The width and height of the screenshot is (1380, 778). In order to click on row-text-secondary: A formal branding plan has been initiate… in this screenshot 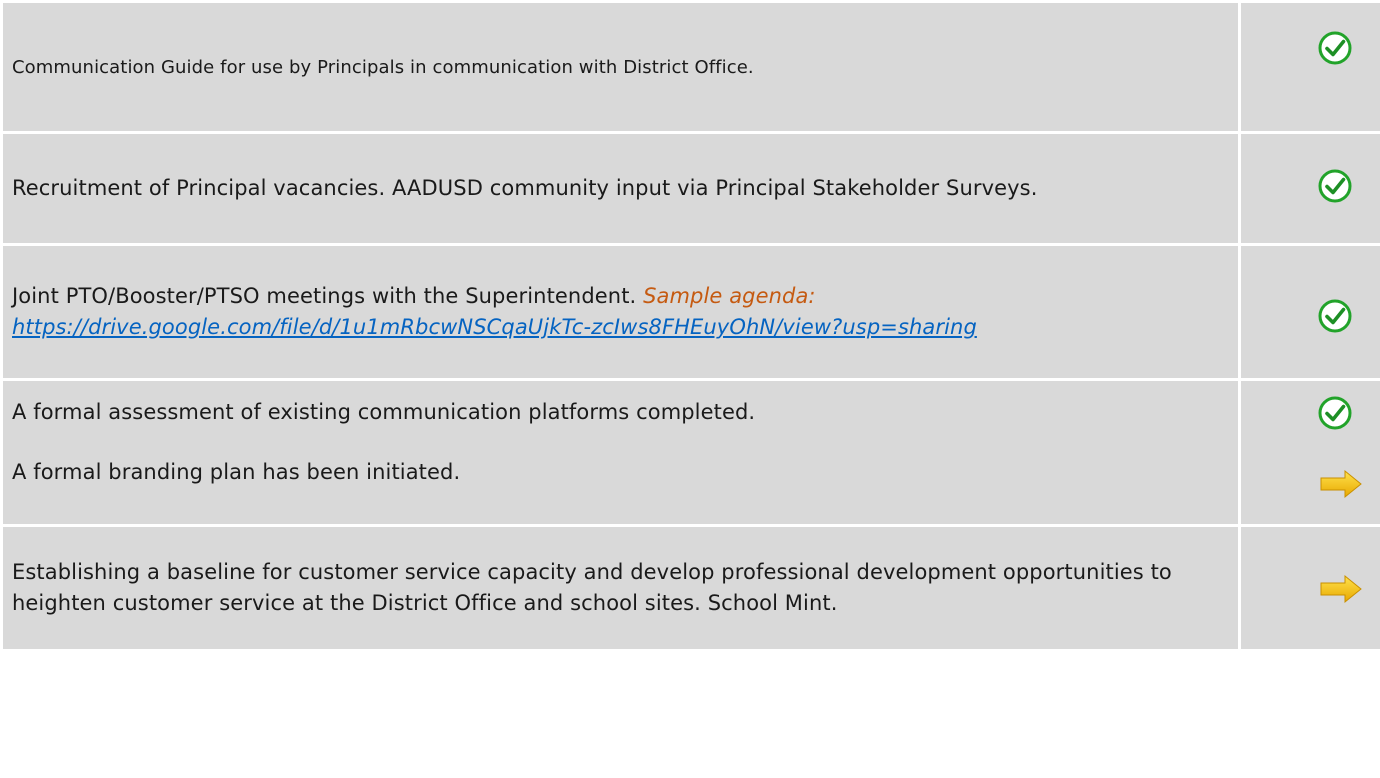, I will do `click(236, 472)`.